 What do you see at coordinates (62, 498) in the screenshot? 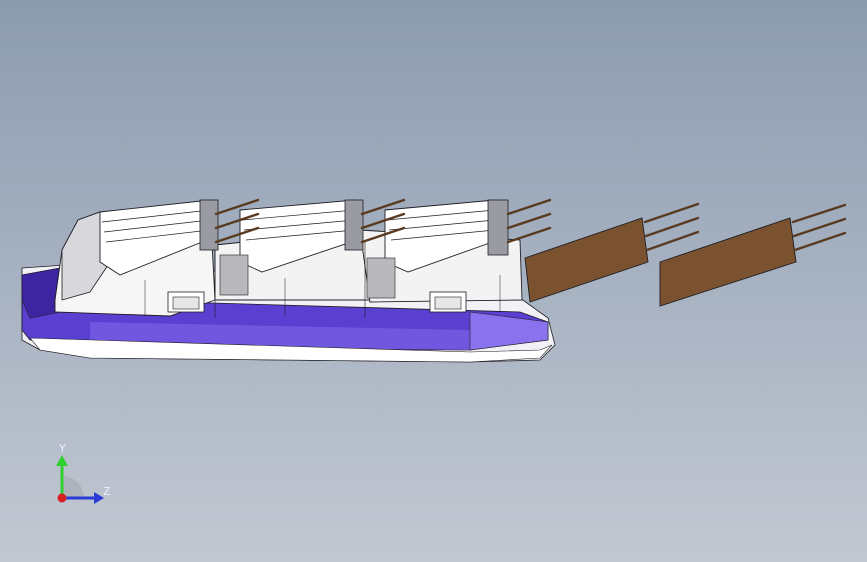
I see `x-axis-dot-icon` at bounding box center [62, 498].